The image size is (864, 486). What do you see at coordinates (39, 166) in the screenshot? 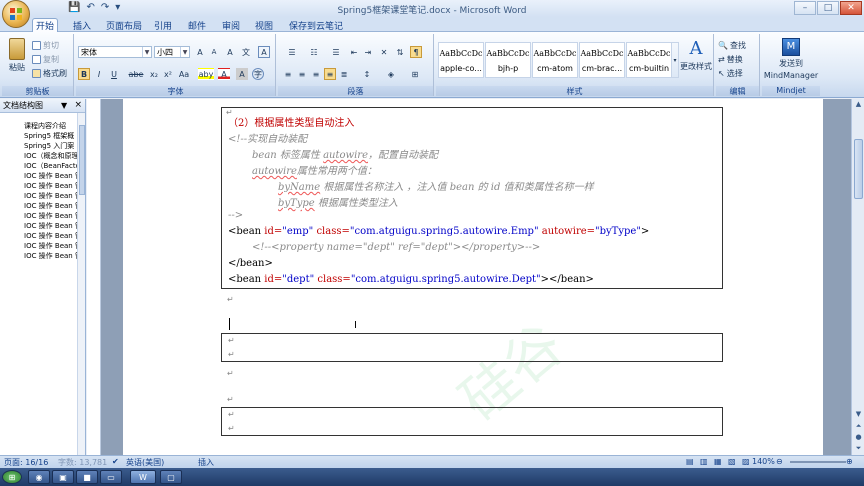
I see `nav-item: IOC（BeanFacto` at bounding box center [39, 166].